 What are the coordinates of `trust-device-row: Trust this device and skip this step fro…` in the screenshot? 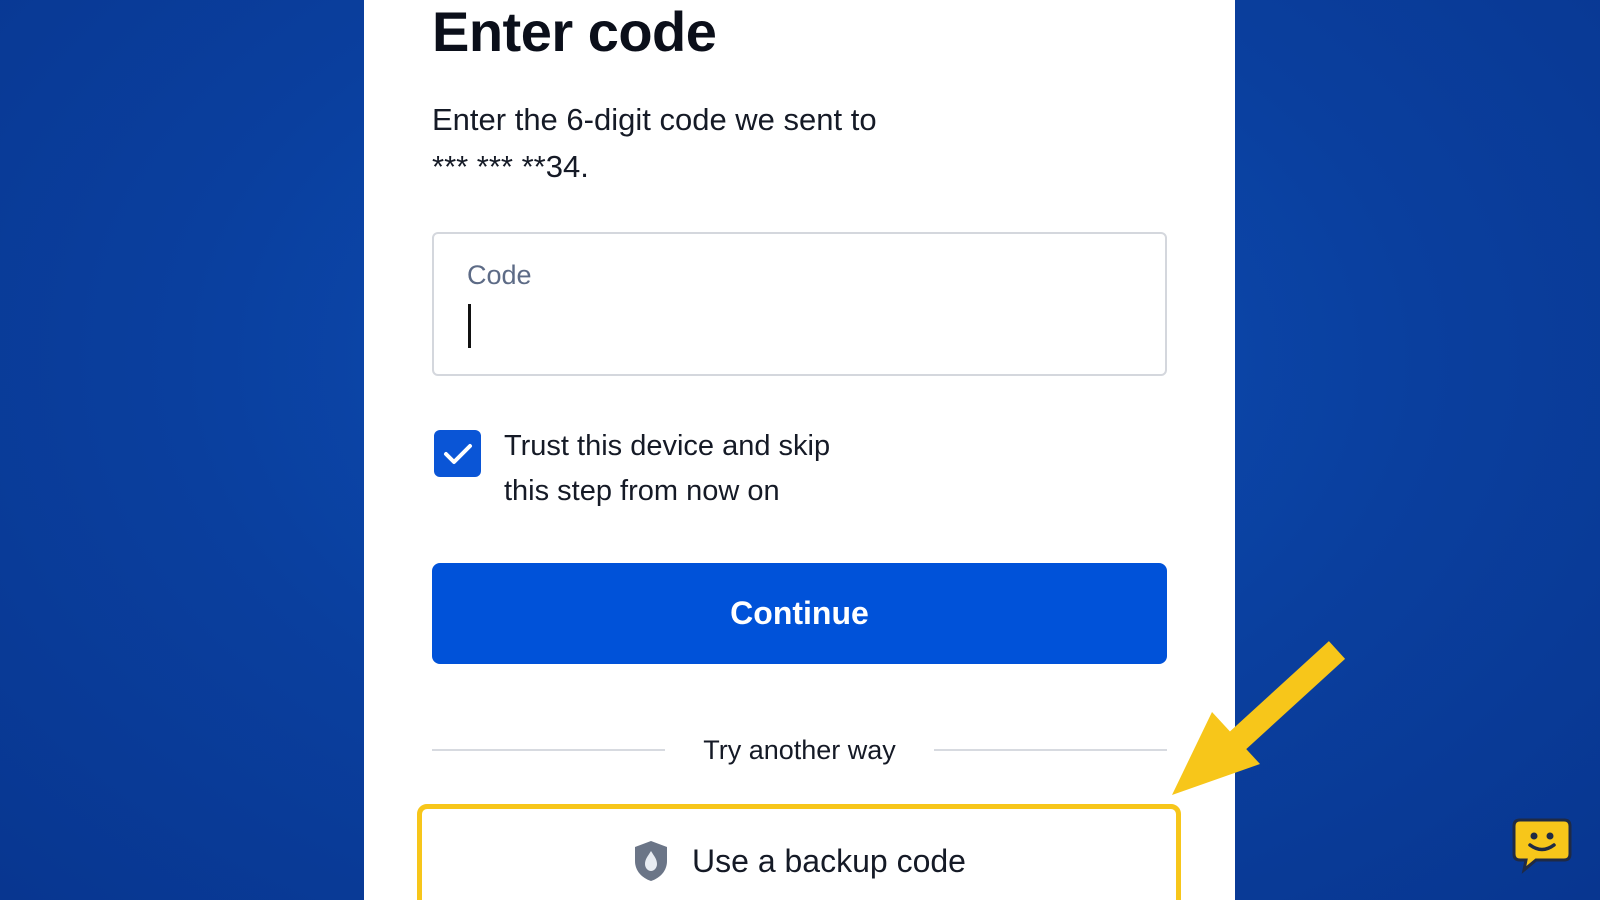 It's located at (659, 472).